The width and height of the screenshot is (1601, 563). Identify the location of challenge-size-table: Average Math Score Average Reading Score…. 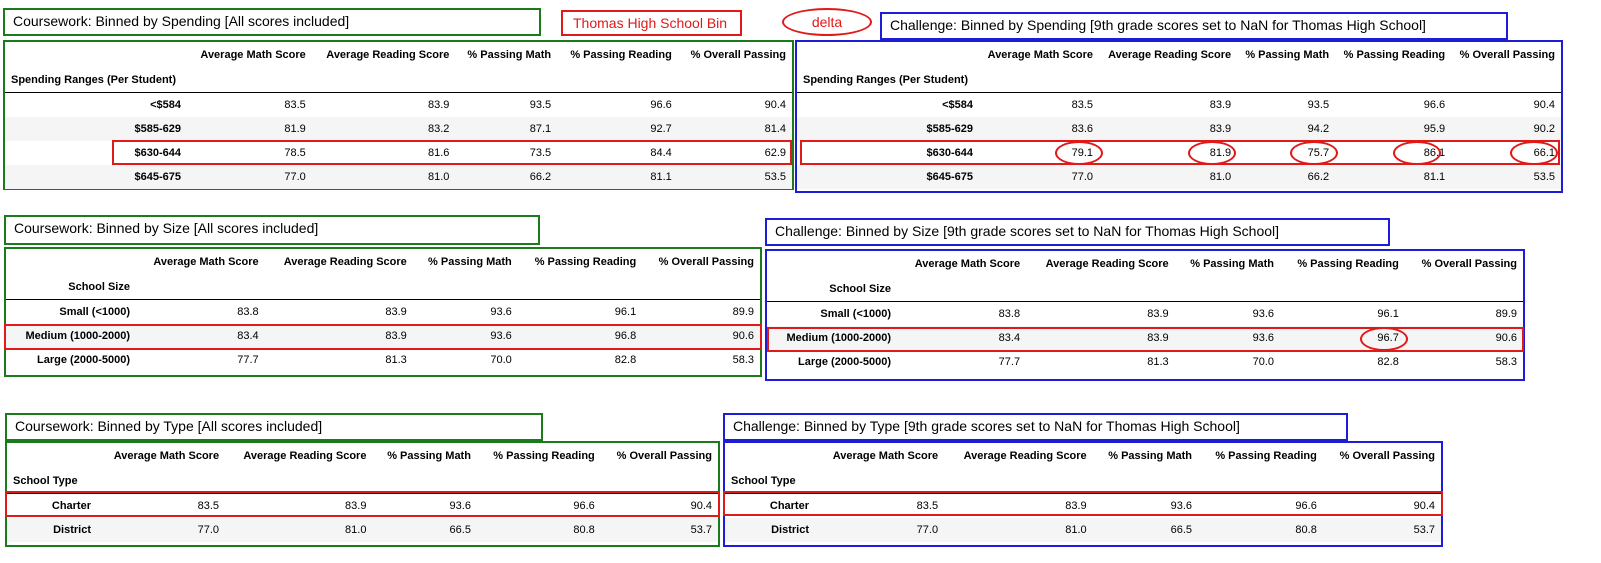
(1145, 312).